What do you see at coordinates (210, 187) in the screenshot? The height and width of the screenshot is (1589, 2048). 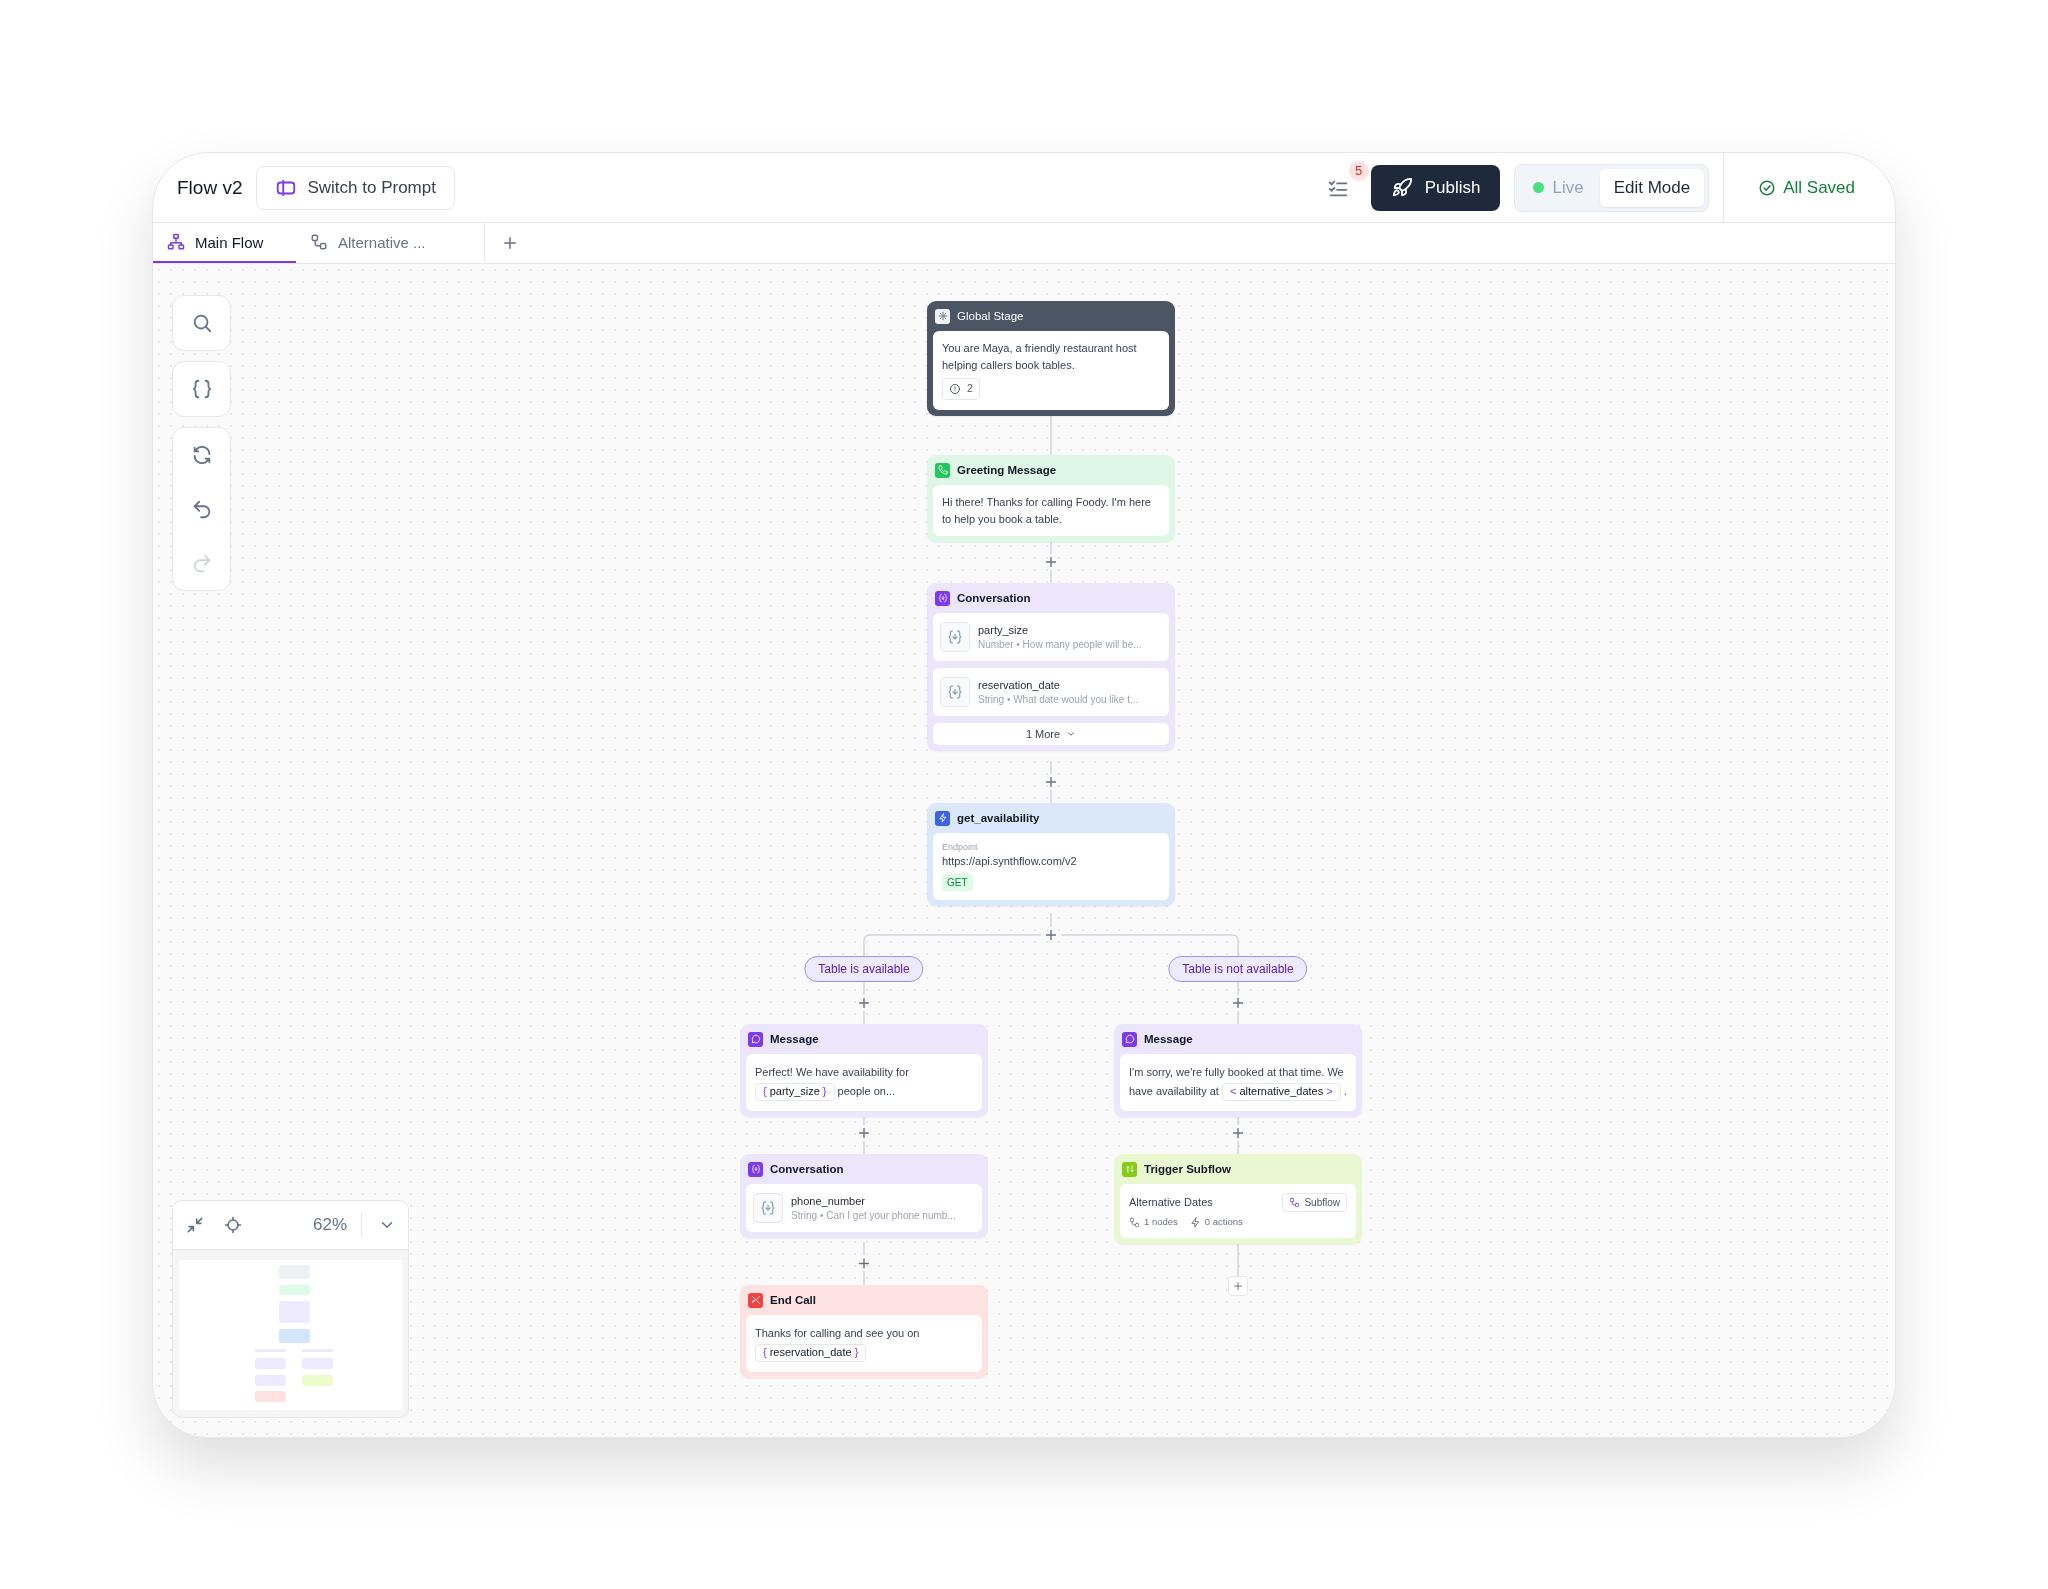 I see `flow-title: Flow v2` at bounding box center [210, 187].